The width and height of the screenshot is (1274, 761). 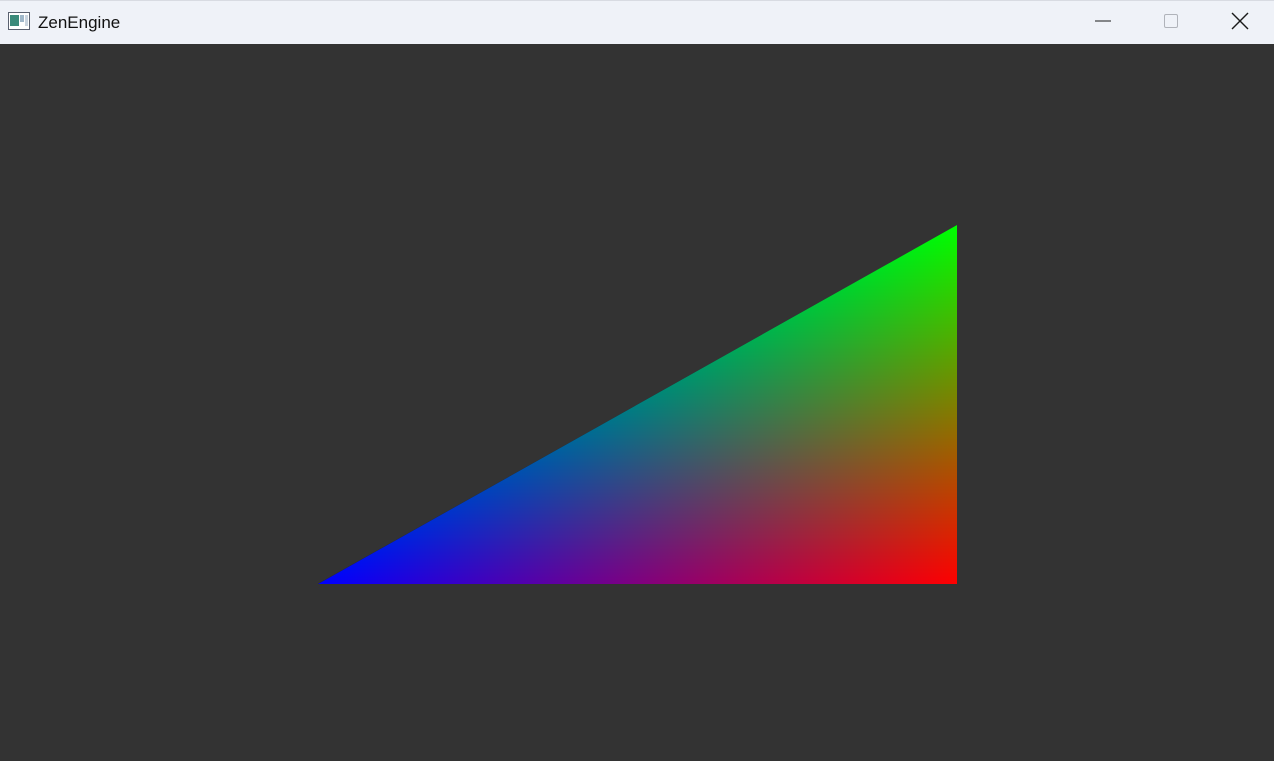 What do you see at coordinates (637, 22) in the screenshot?
I see `title-bar: ZenEngine` at bounding box center [637, 22].